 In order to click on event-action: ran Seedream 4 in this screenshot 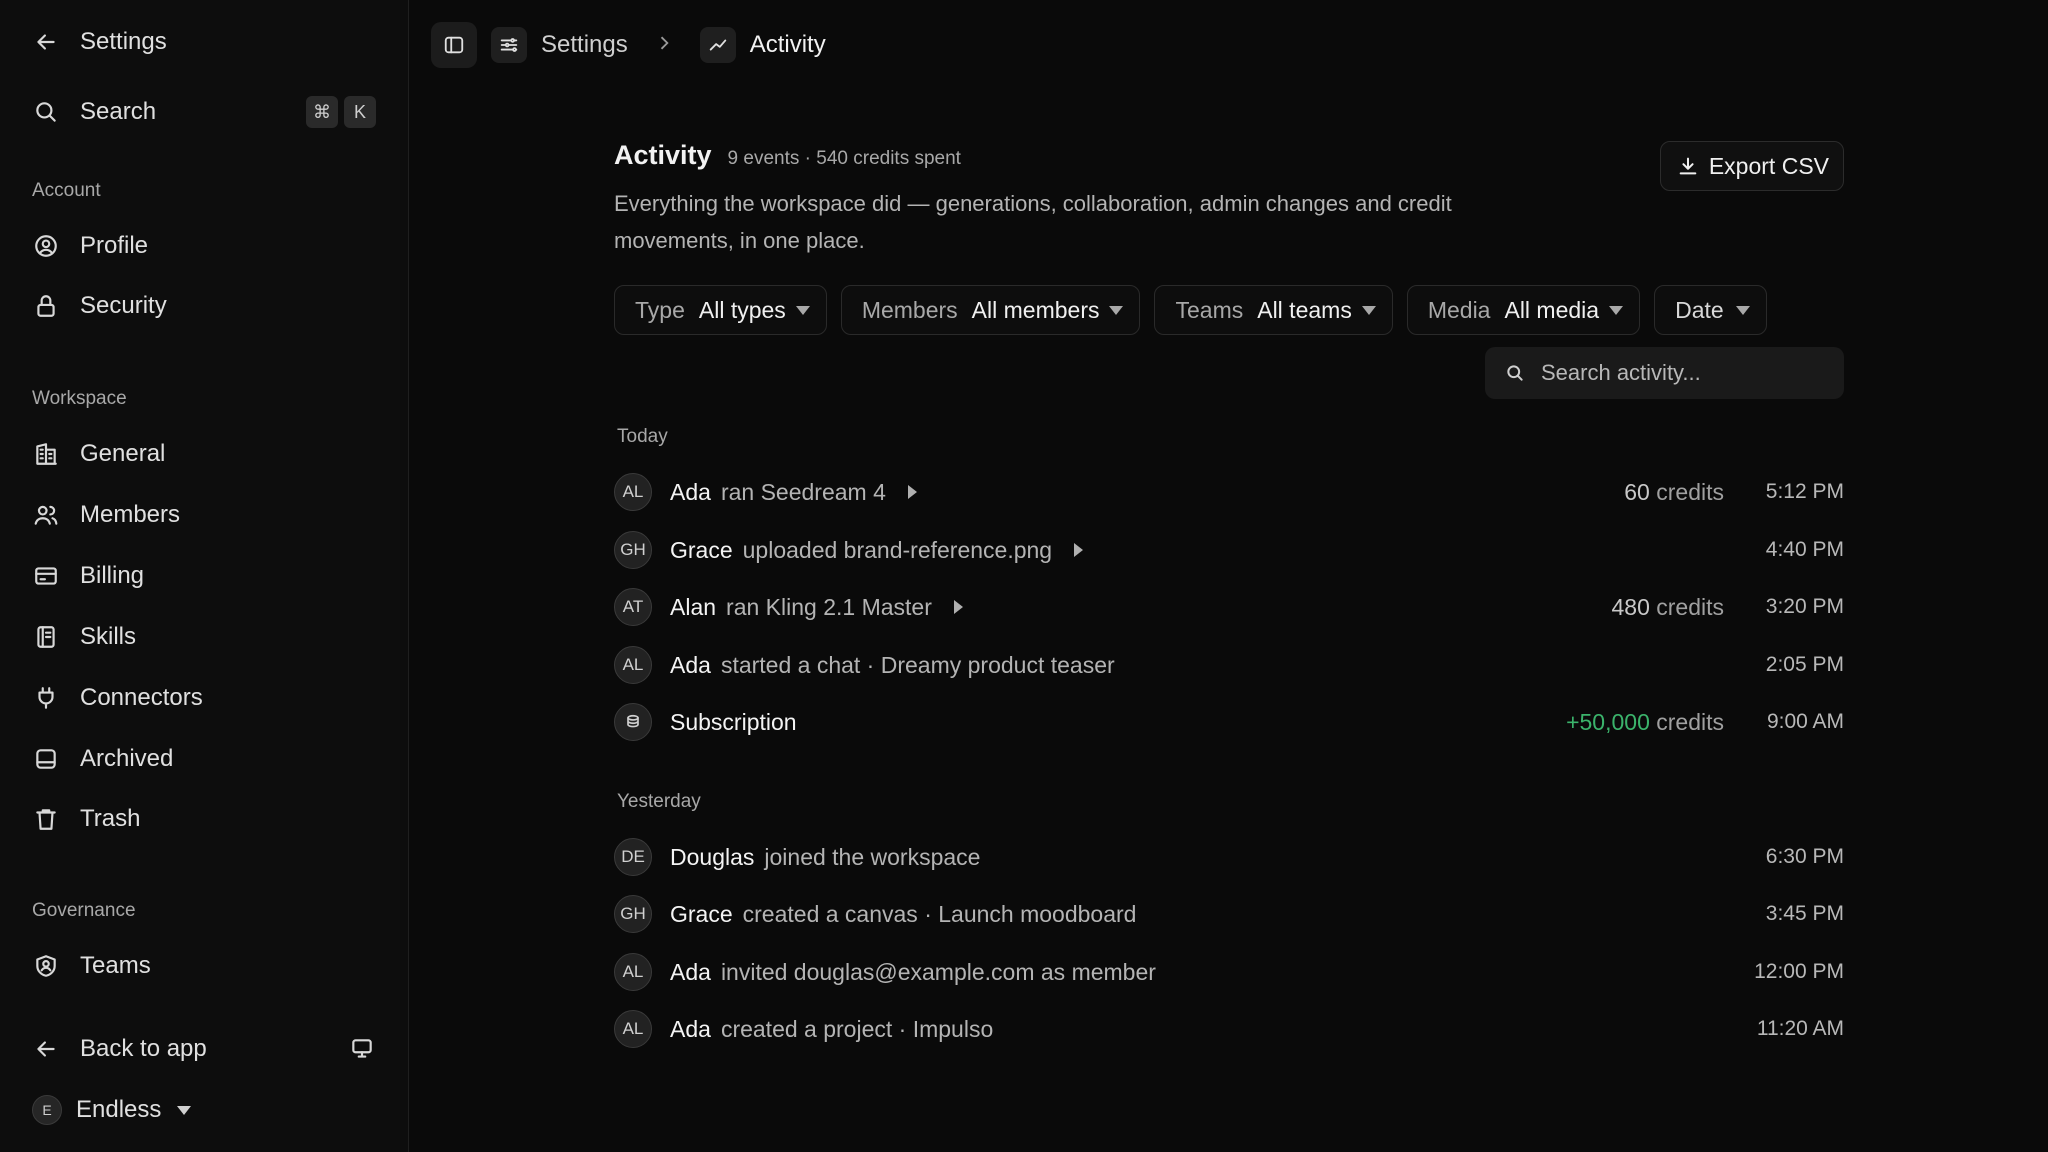, I will do `click(803, 491)`.